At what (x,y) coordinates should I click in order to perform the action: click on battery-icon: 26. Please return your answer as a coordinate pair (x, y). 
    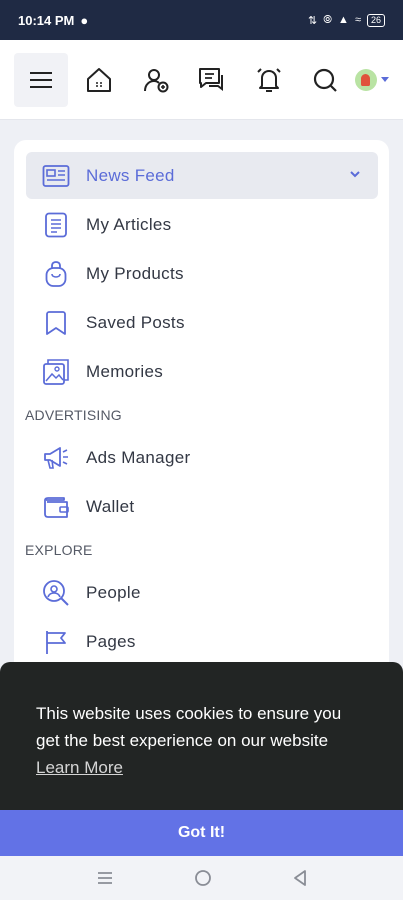
    Looking at the image, I should click on (375, 20).